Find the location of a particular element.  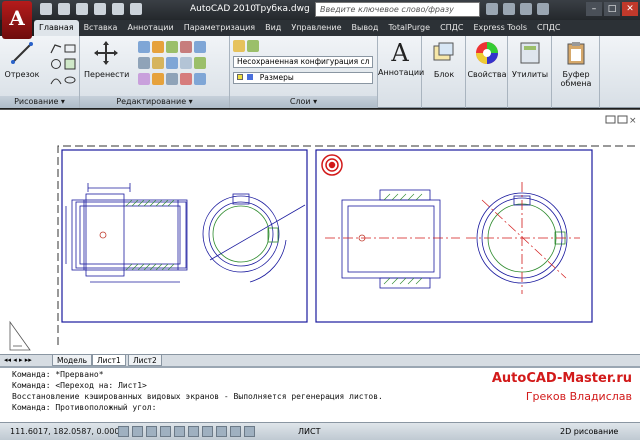

qp-toggle-icon is located at coordinates (249, 431).